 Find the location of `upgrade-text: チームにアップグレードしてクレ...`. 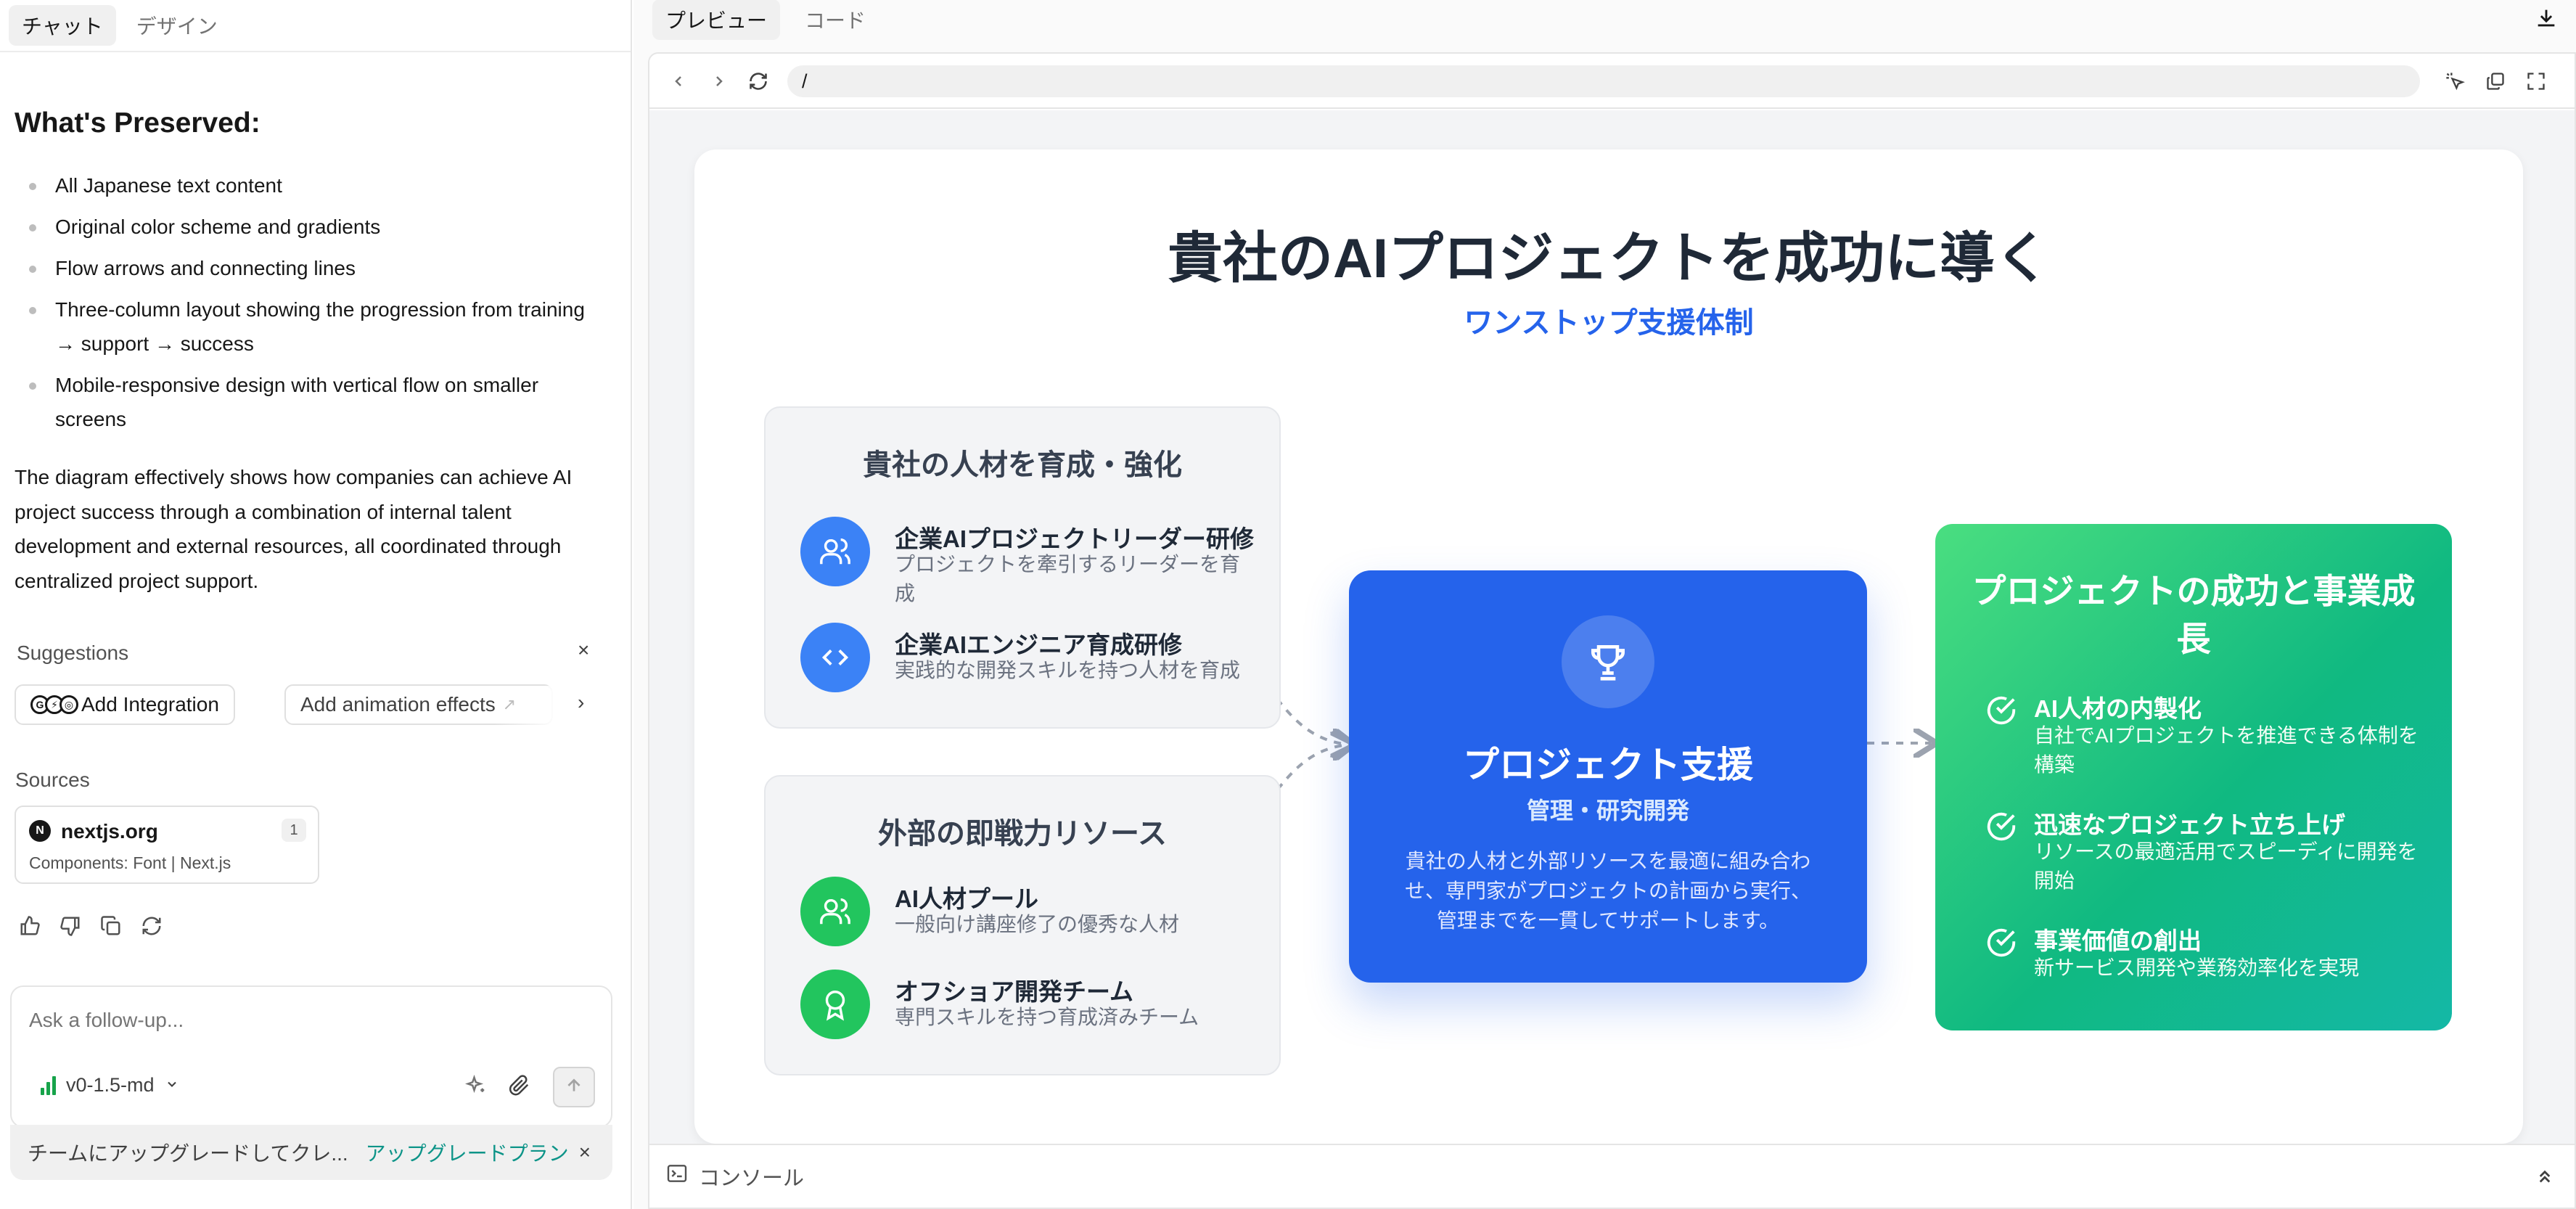

upgrade-text: チームにアップグレードしてクレ... is located at coordinates (188, 1153).